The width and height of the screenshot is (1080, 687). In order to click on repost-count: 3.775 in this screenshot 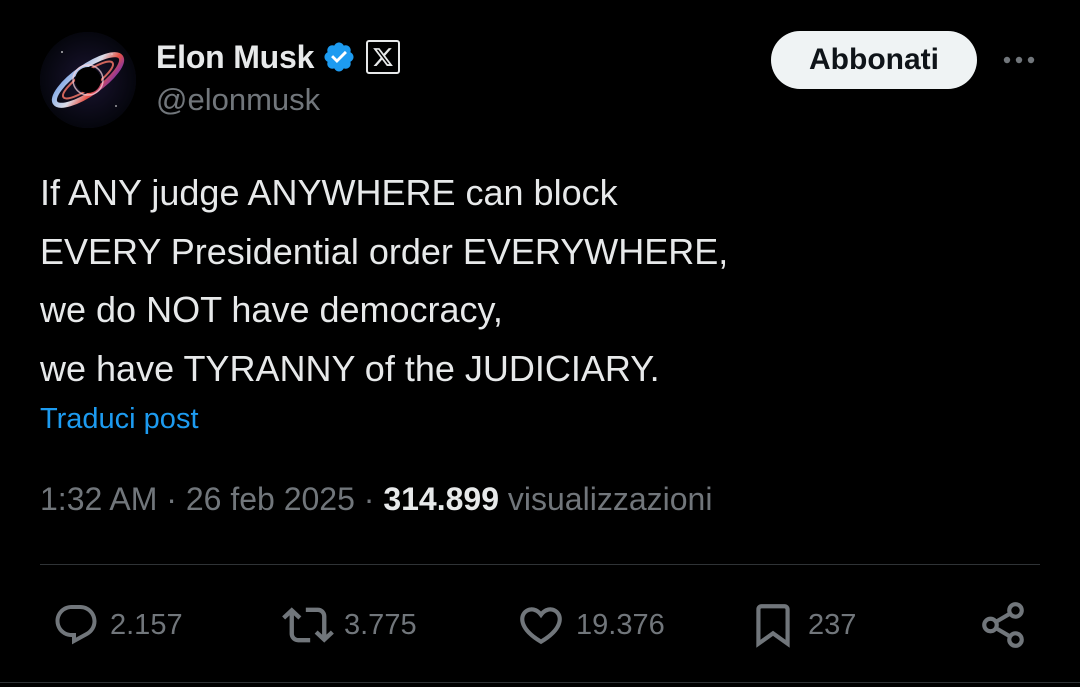, I will do `click(380, 624)`.